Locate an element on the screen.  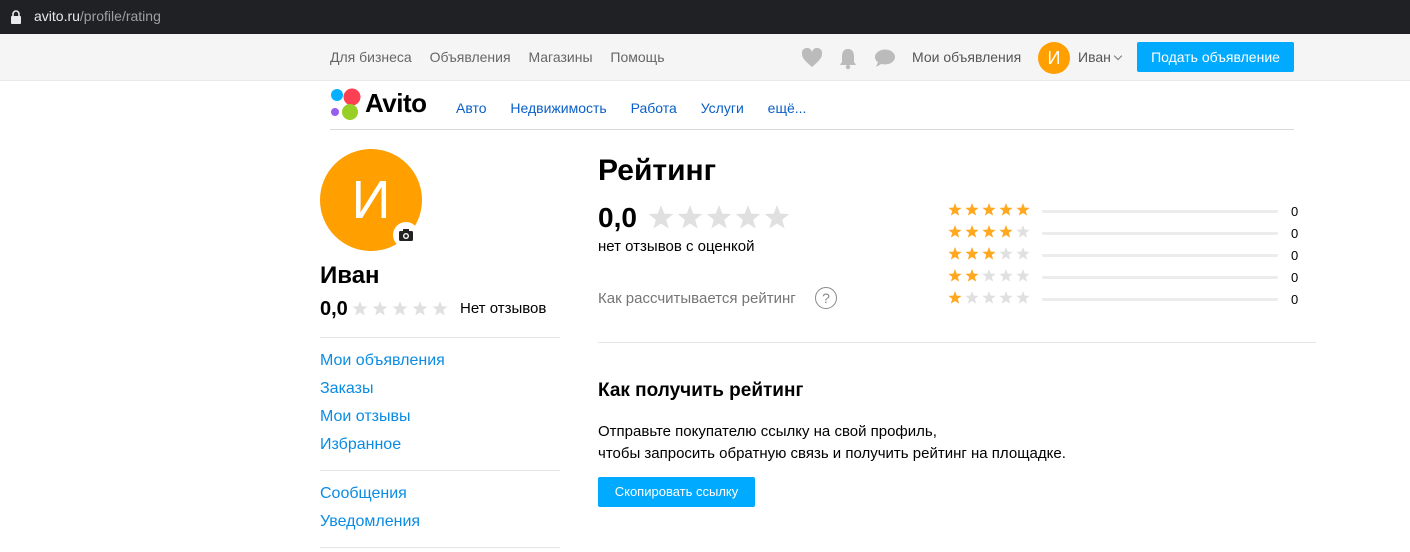
avito-logo-icon is located at coordinates (346, 104).